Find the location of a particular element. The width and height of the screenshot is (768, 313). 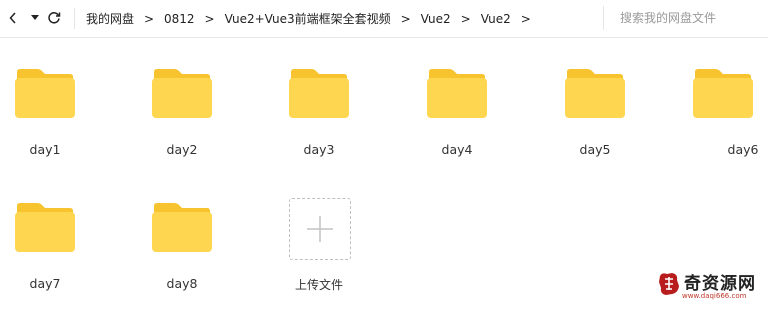

watermark: 奇资源网 www.daqi666.com is located at coordinates (711, 288).